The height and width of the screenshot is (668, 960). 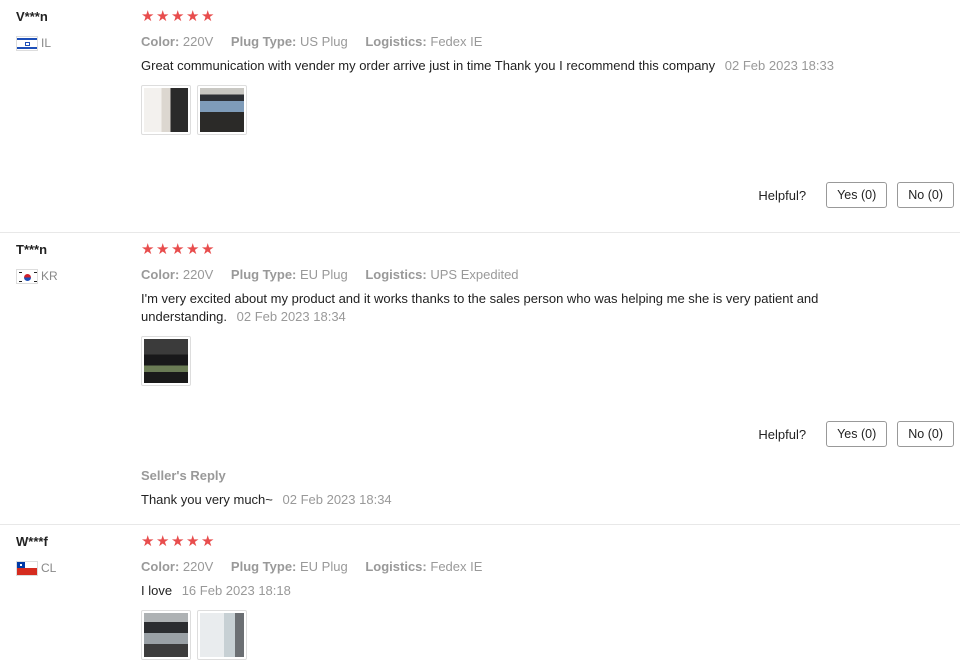 What do you see at coordinates (49, 276) in the screenshot?
I see `country-code: KR` at bounding box center [49, 276].